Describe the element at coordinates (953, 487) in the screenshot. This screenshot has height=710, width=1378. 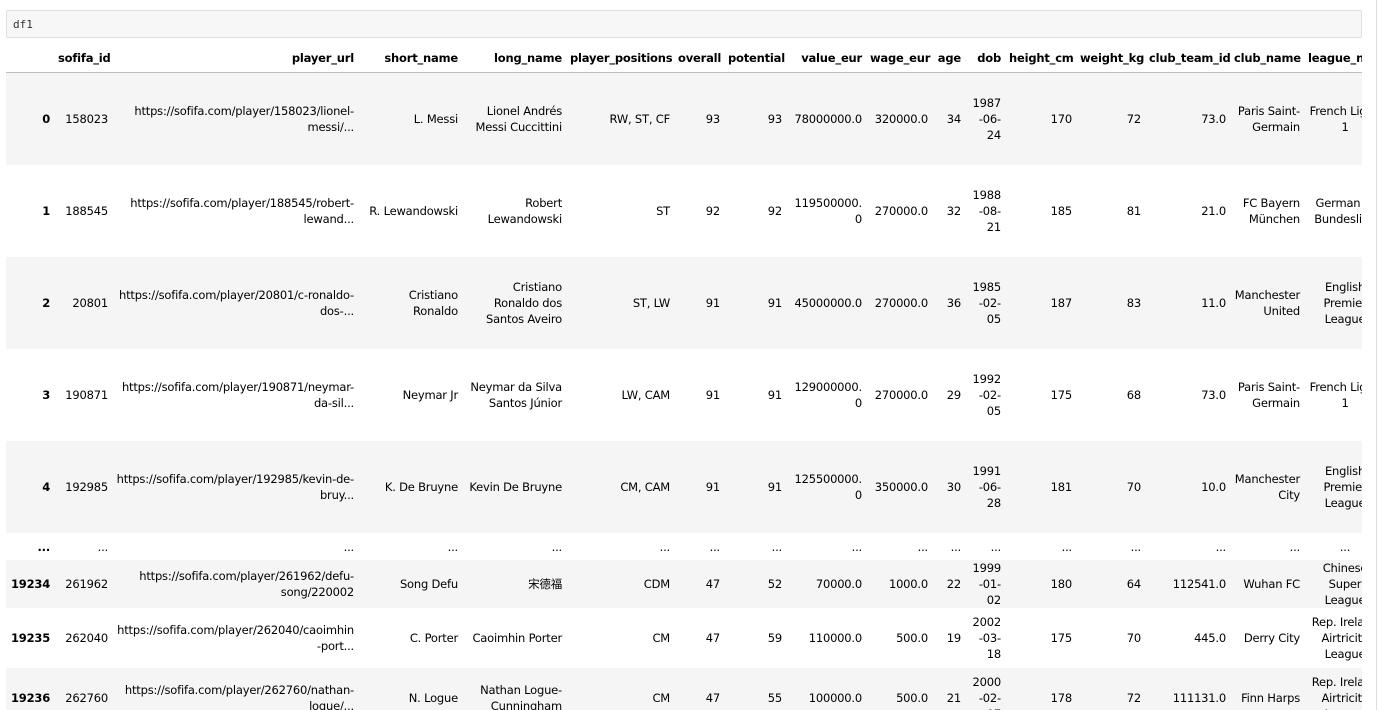
I see `table-cell: 30` at that location.